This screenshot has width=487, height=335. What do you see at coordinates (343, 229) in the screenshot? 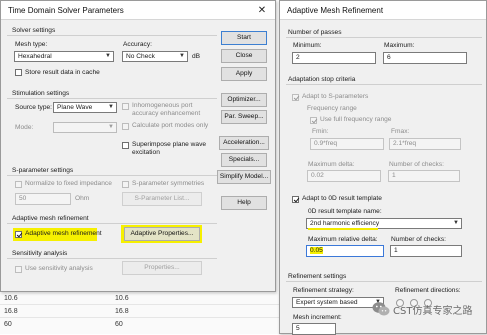
I see `highlight-marker` at bounding box center [343, 229].